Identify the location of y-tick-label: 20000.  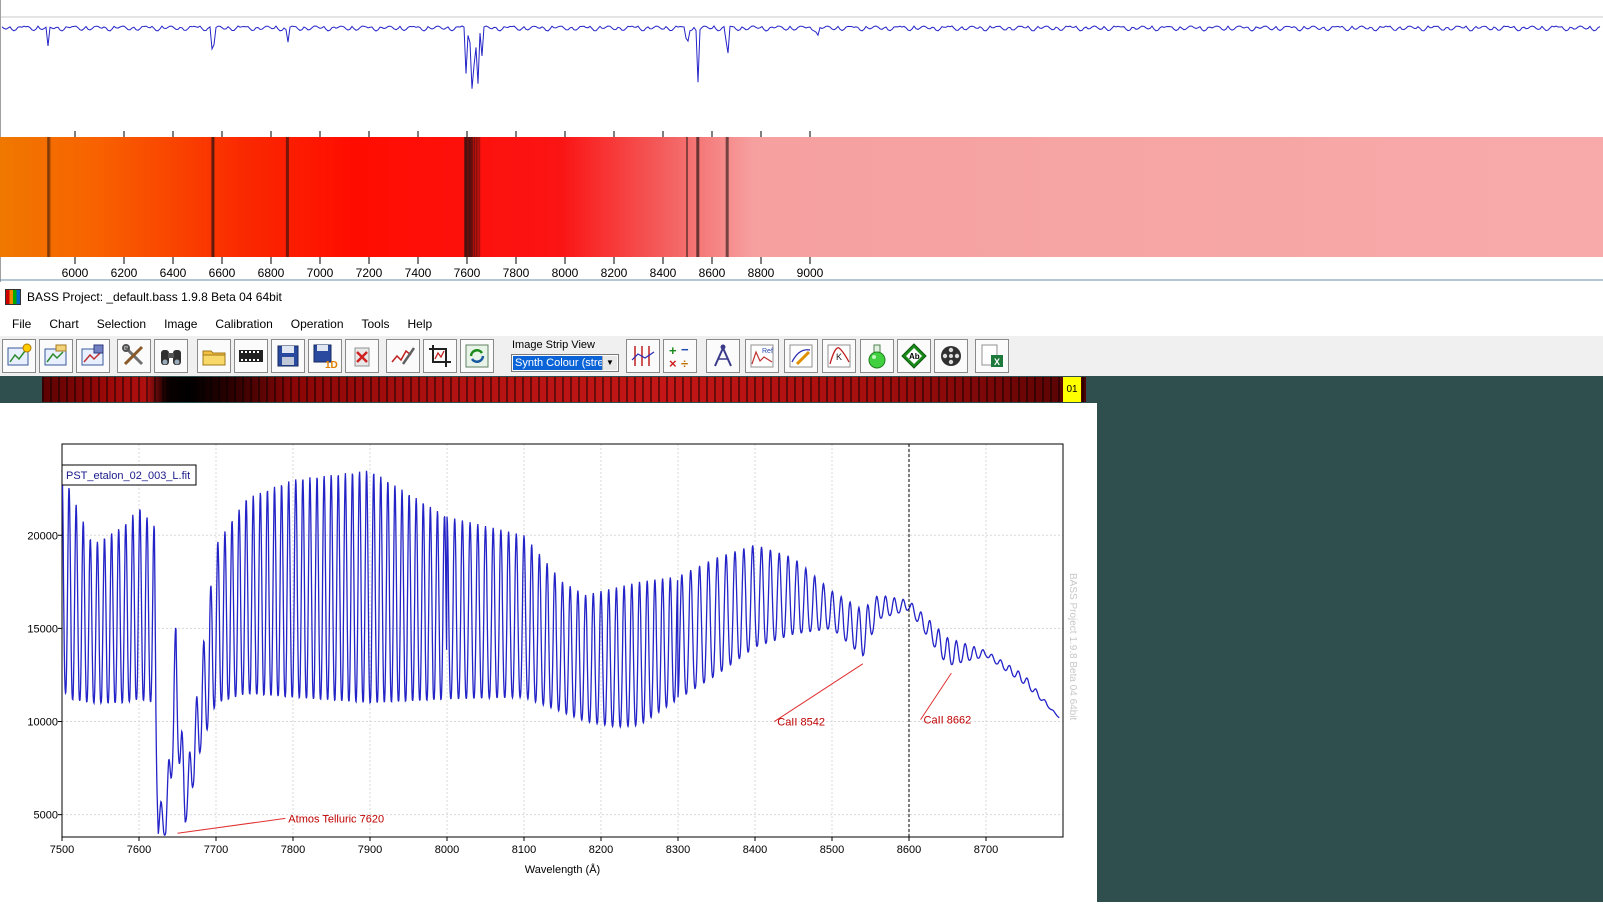
(42, 536).